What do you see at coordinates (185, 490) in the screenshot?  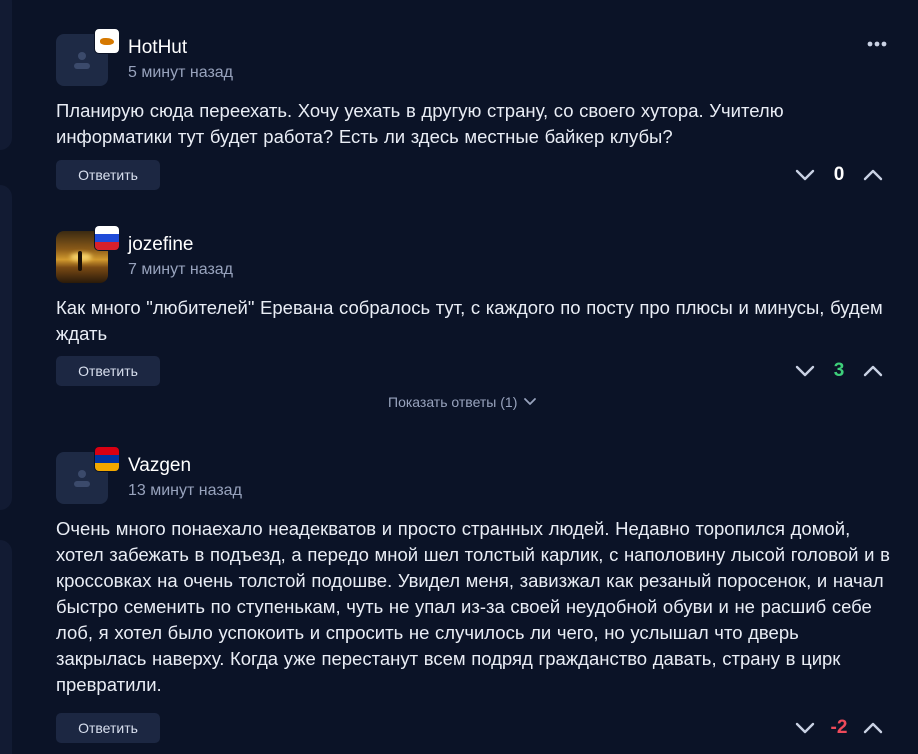 I see `comment-time: 13 минут назад` at bounding box center [185, 490].